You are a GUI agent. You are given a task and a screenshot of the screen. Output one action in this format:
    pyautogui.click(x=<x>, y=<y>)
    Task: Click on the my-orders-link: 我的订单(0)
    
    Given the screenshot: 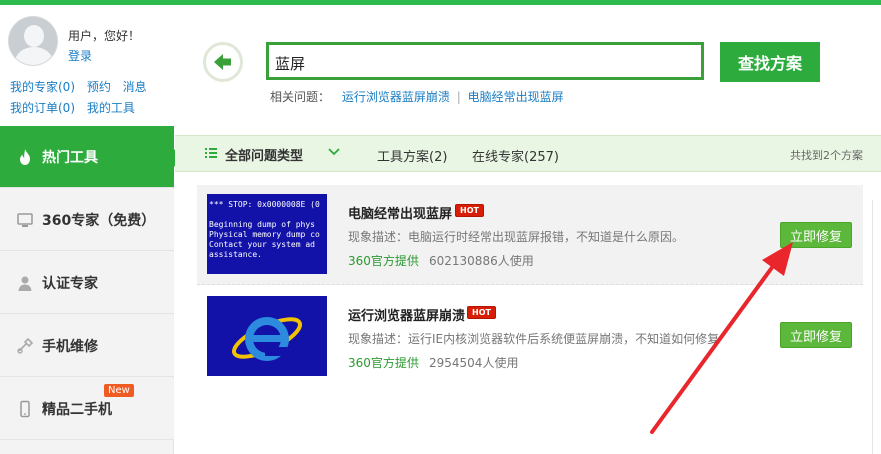 What is the action you would take?
    pyautogui.click(x=42, y=108)
    